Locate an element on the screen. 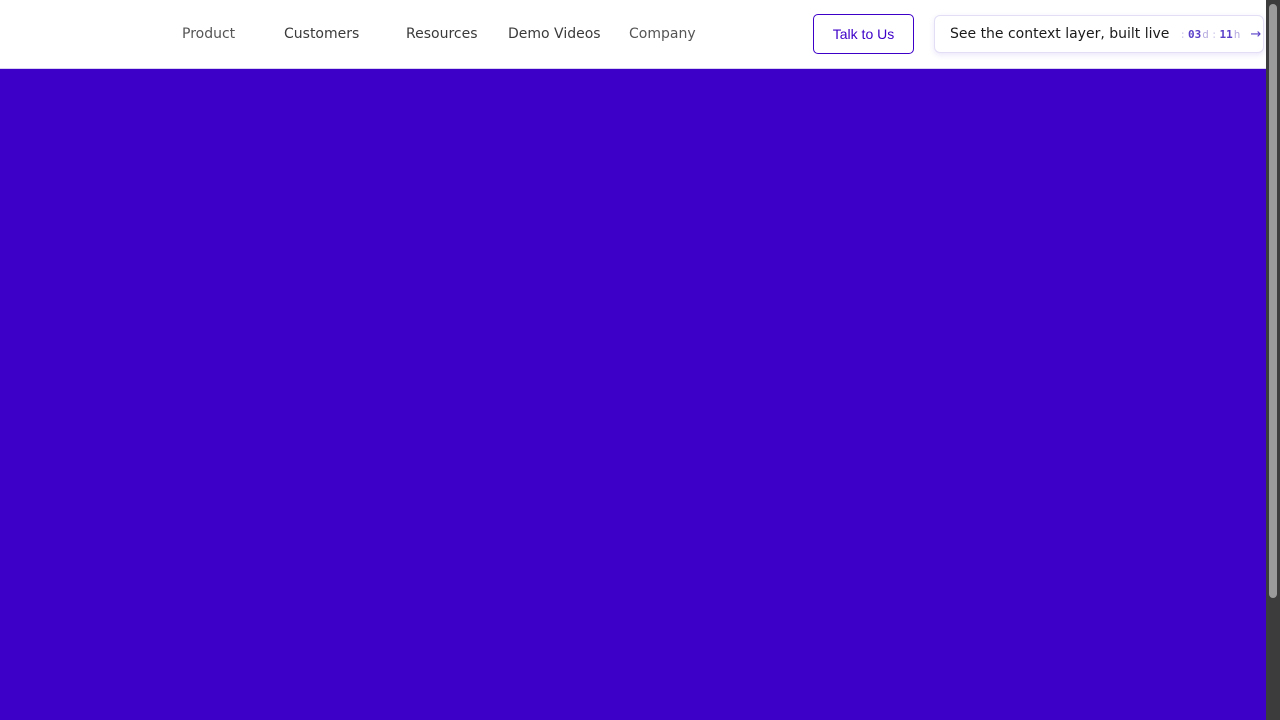 Image resolution: width=1280 pixels, height=720 pixels. page-scrollbar is located at coordinates (1273, 360).